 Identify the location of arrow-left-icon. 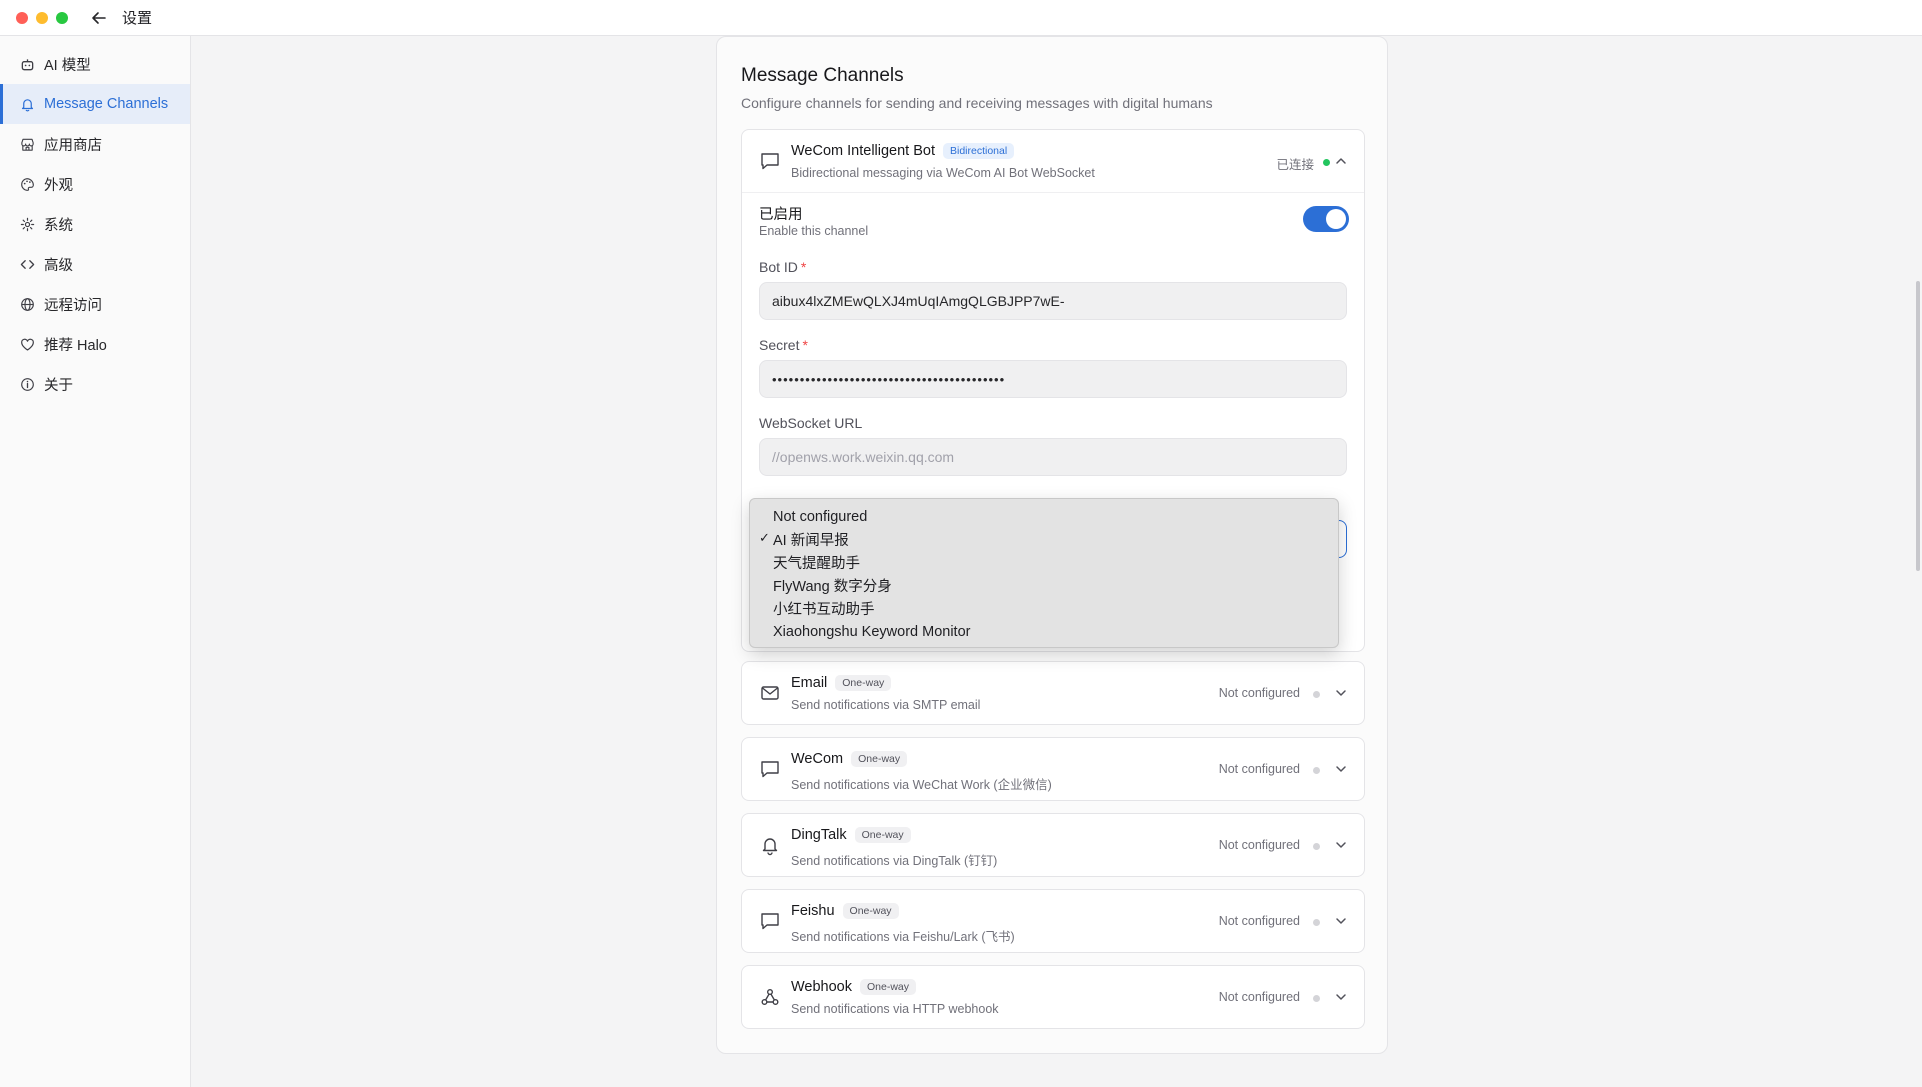
(99, 17).